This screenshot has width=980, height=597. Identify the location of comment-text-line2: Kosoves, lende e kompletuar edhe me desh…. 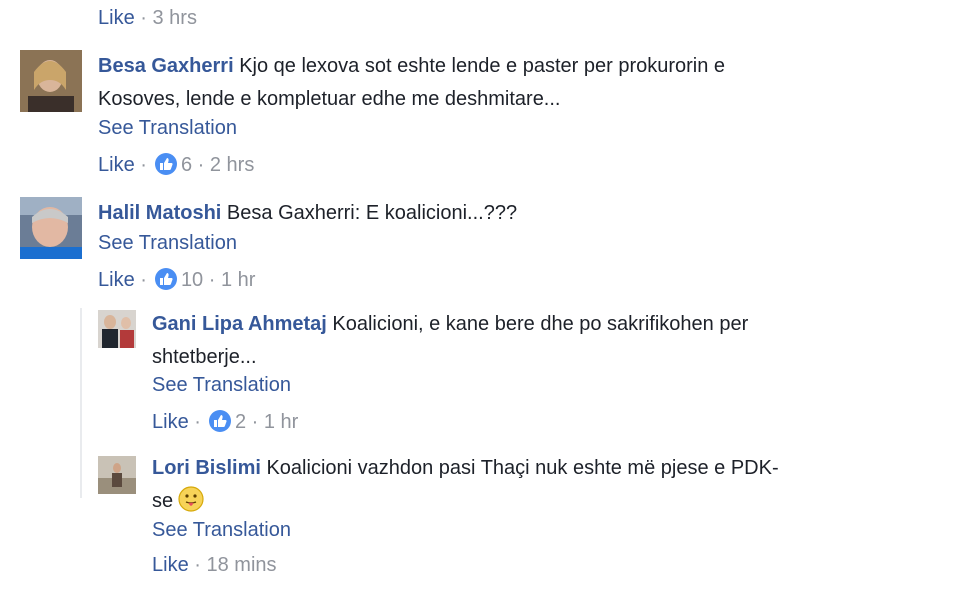
(329, 99).